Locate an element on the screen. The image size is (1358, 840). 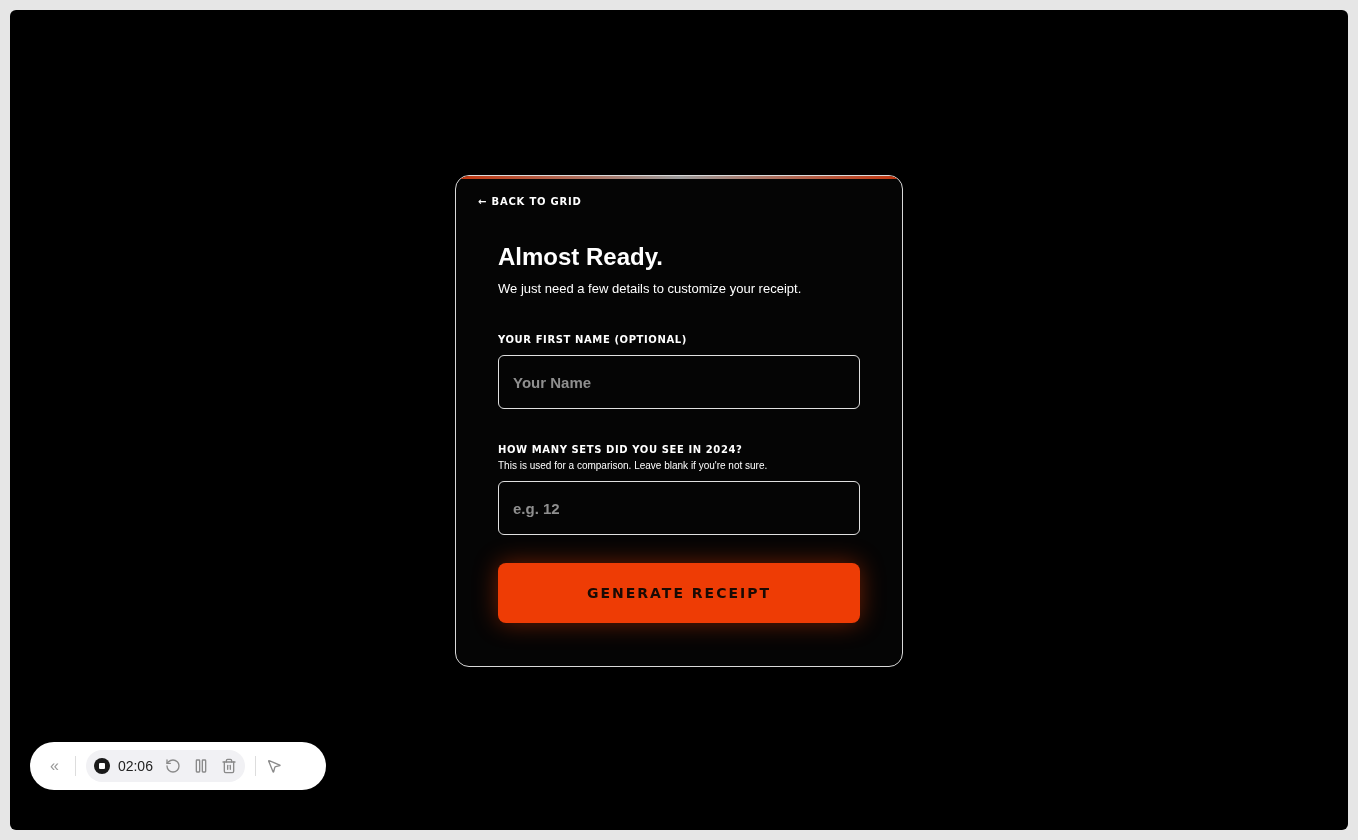
input-field: e.g. 12 is located at coordinates (679, 508).